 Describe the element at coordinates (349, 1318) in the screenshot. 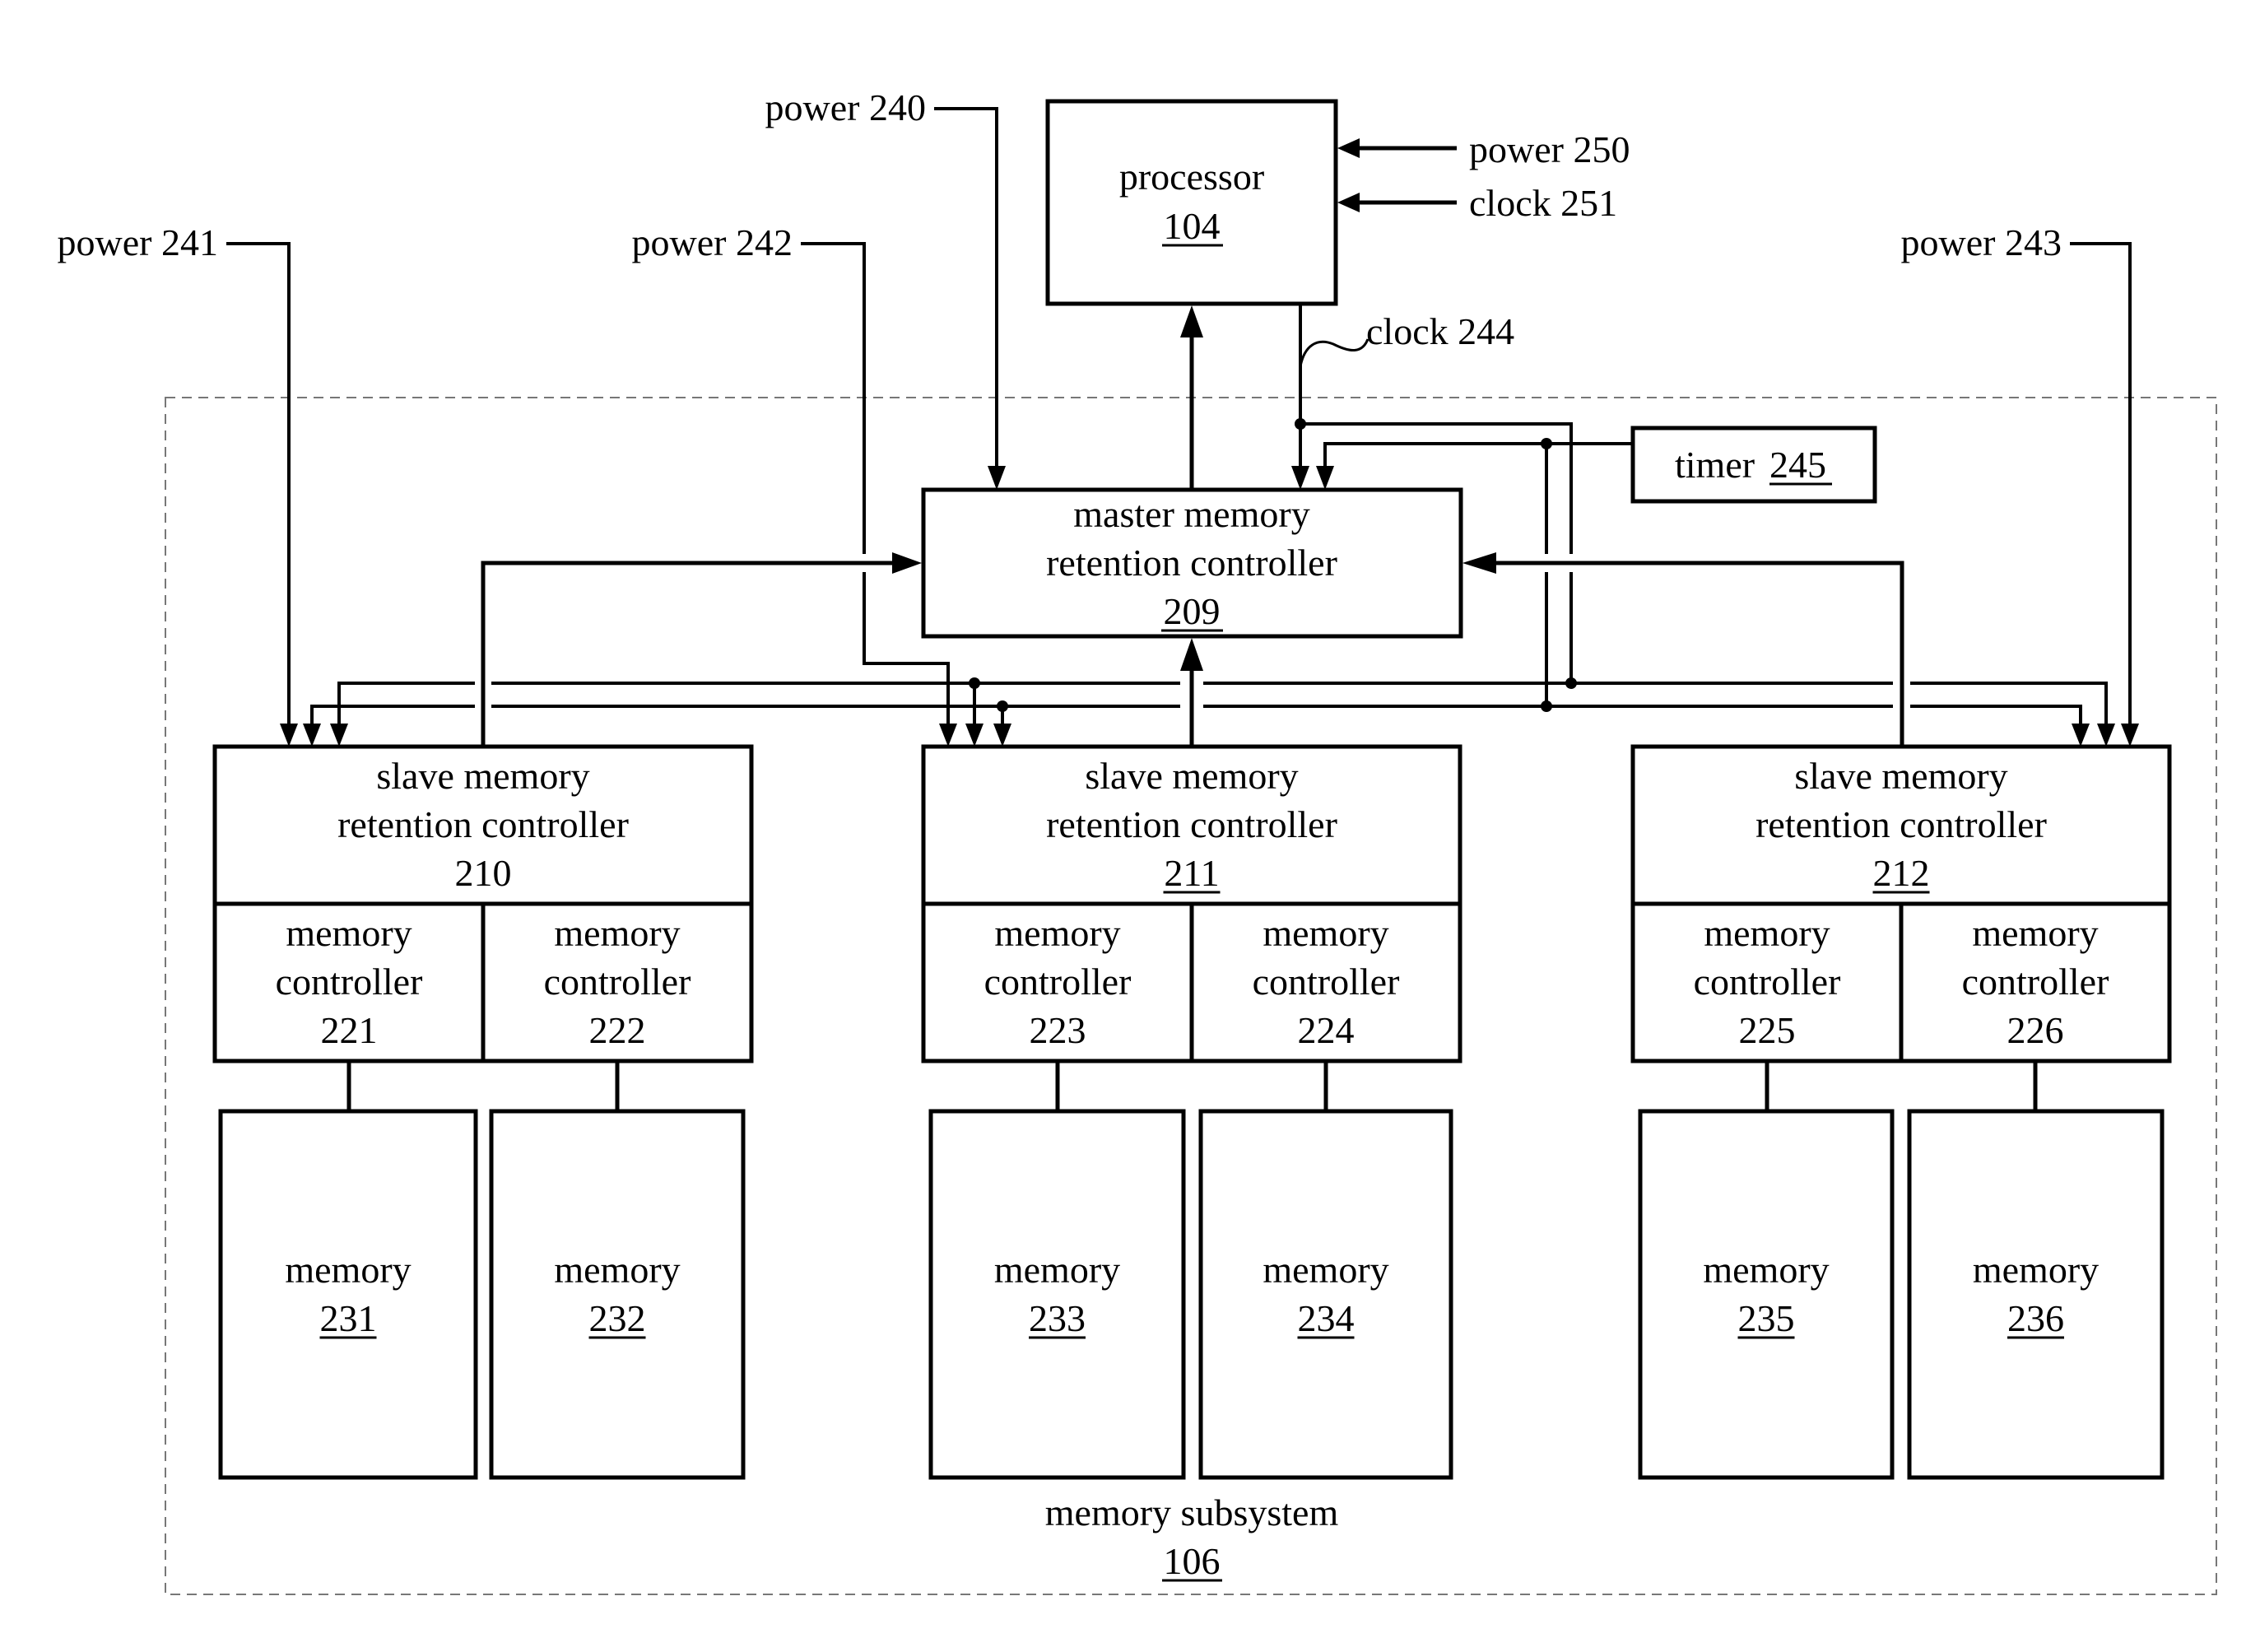

I see `memory-ref: 231` at that location.